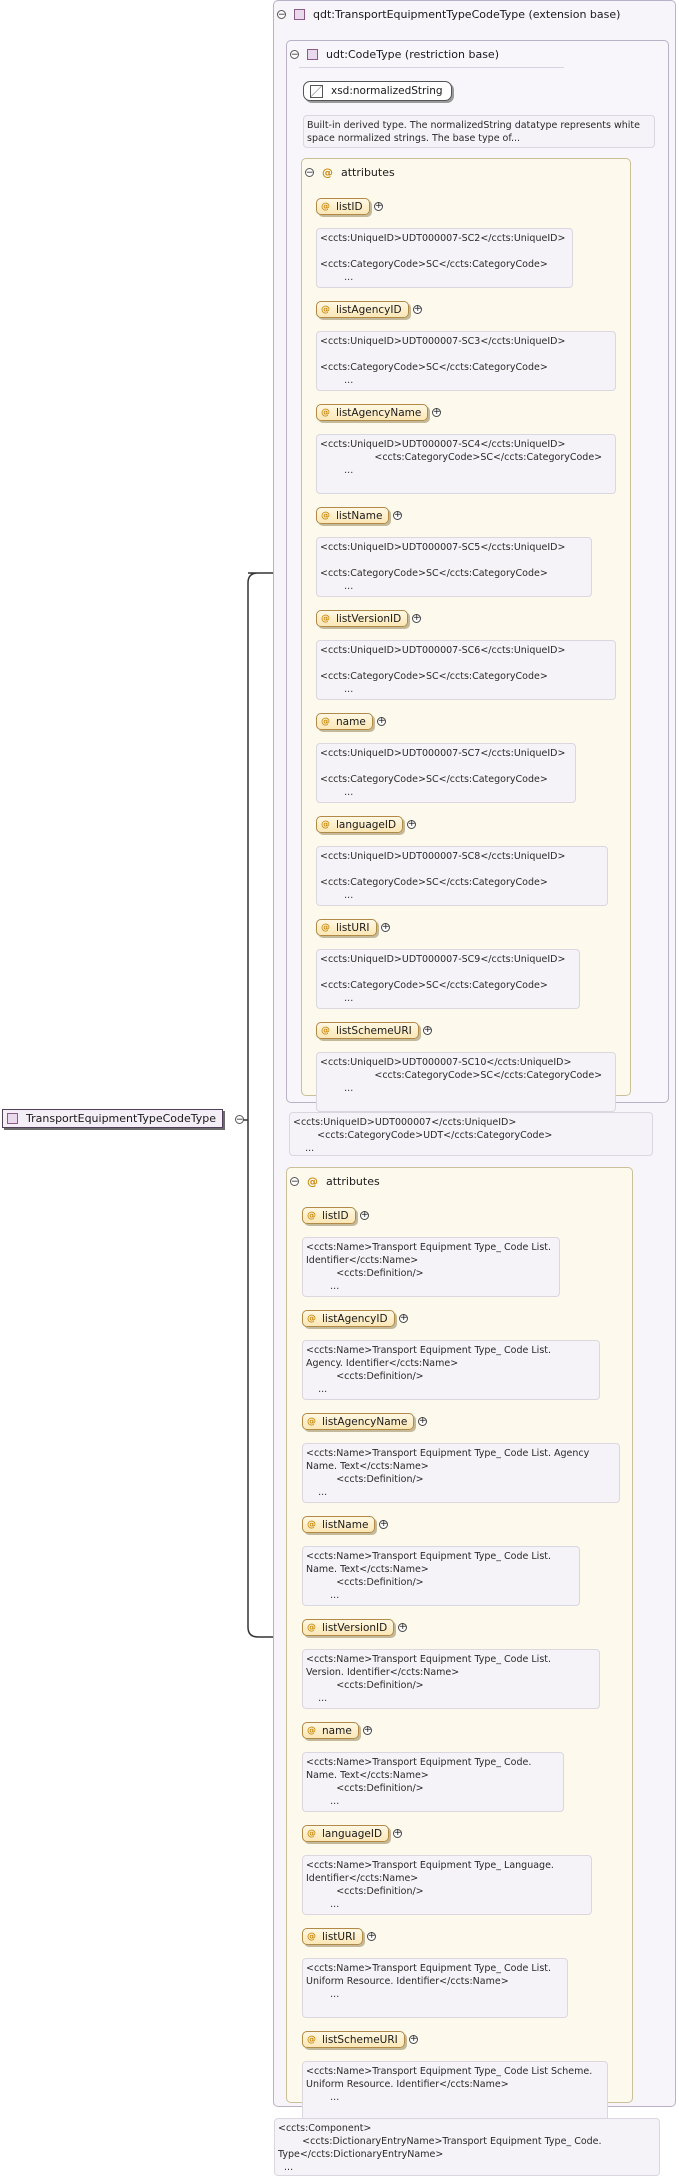 Image resolution: width=679 pixels, height=2182 pixels. I want to click on root-collapse-toggle: −, so click(239, 1120).